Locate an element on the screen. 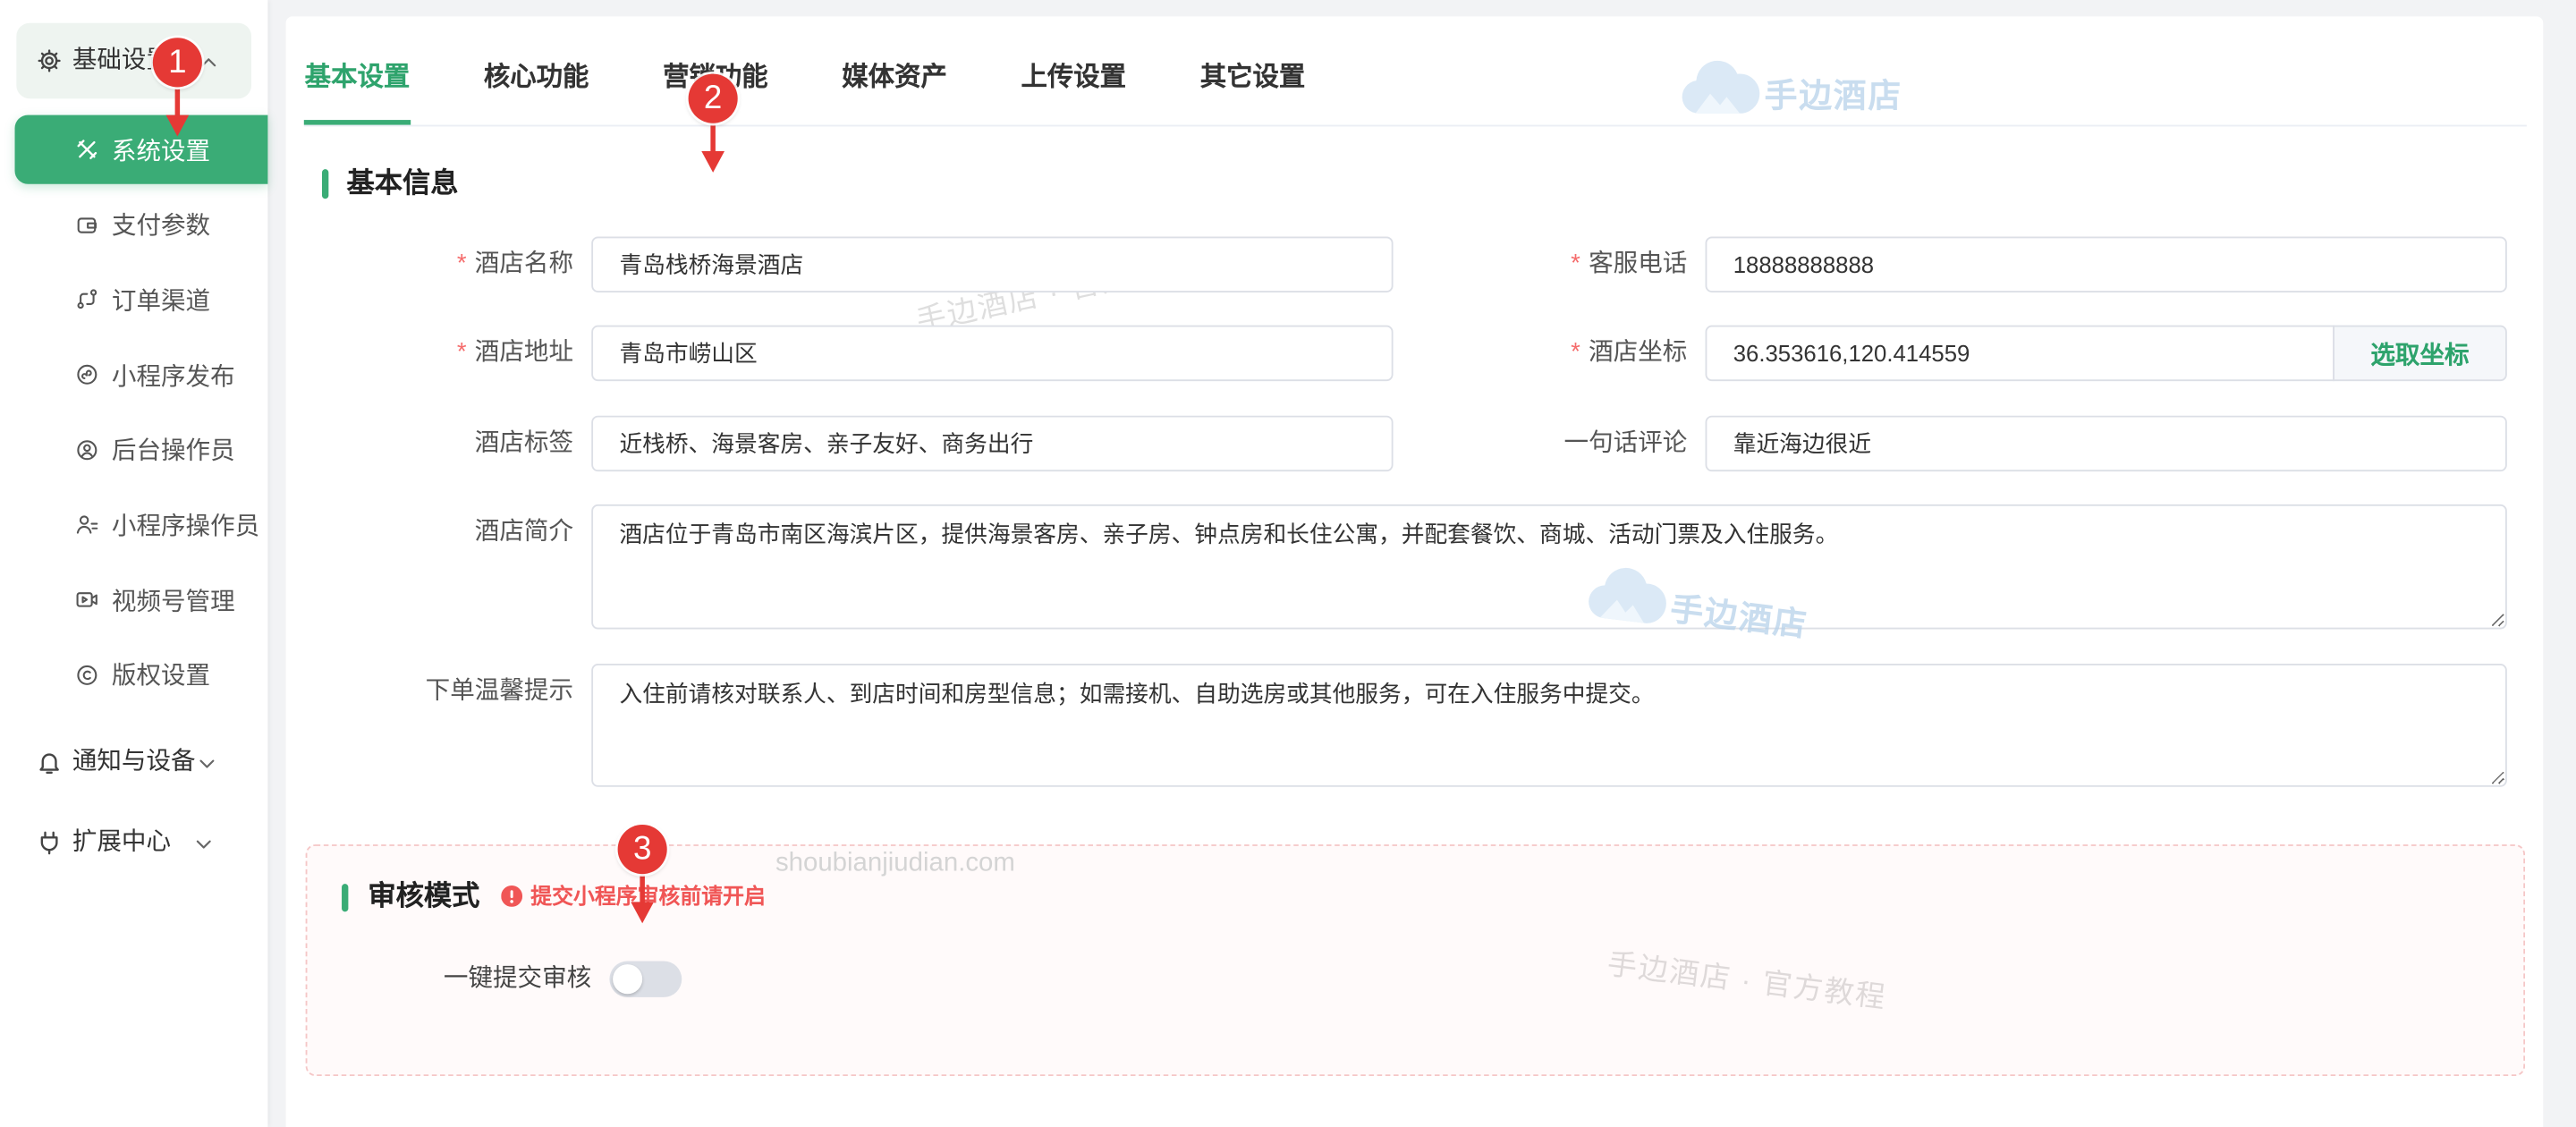 The width and height of the screenshot is (2576, 1127). sidebar-item-order-channels: 订单渠道 is located at coordinates (141, 299).